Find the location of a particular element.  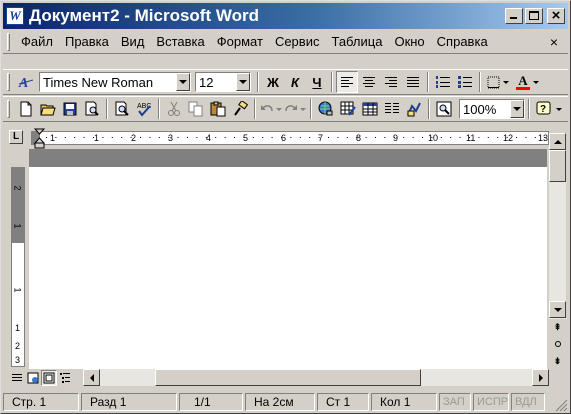

status-ext: ВДЛ is located at coordinates (528, 401).